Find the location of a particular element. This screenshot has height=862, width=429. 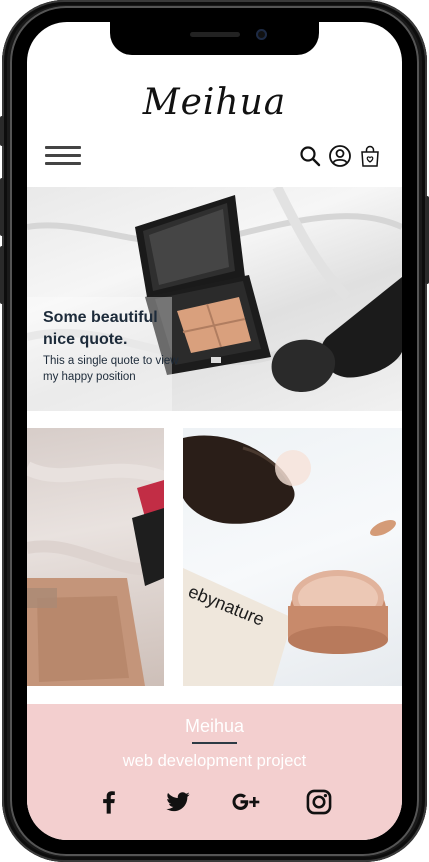

shopping-bag-icon is located at coordinates (370, 156).